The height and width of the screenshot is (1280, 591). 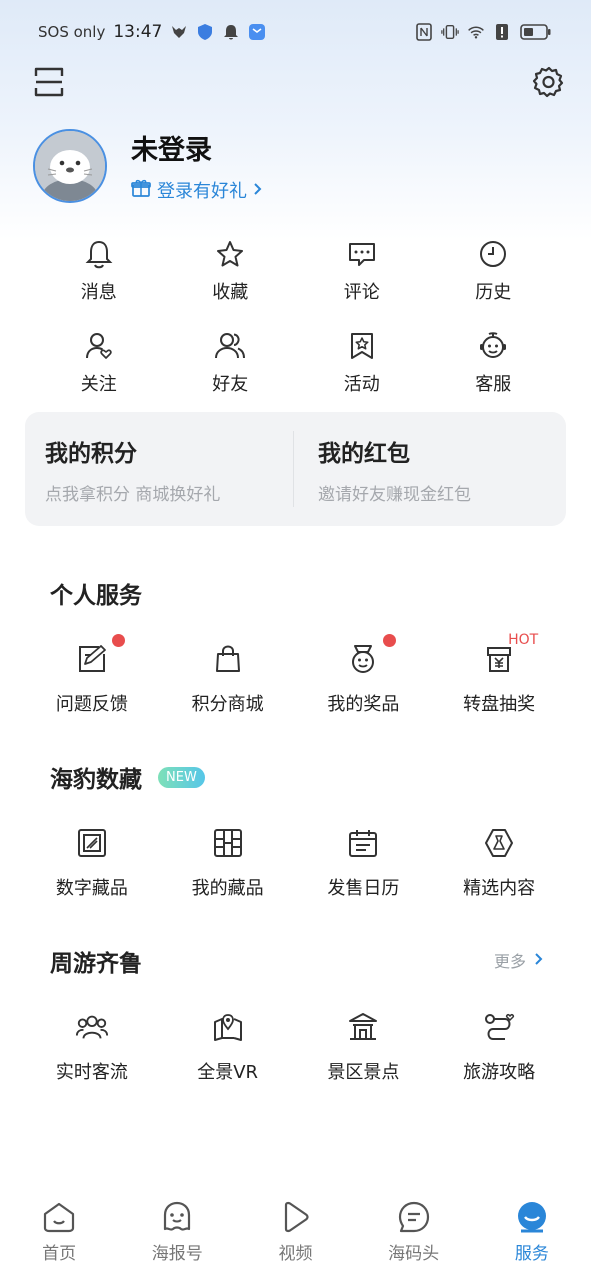 I want to click on new-badge: NEW, so click(x=181, y=777).